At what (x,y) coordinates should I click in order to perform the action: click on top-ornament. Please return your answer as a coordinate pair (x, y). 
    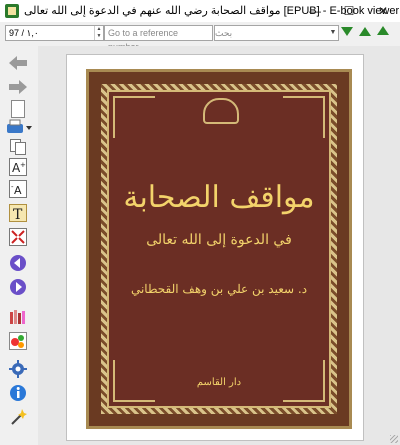
    Looking at the image, I should click on (221, 111).